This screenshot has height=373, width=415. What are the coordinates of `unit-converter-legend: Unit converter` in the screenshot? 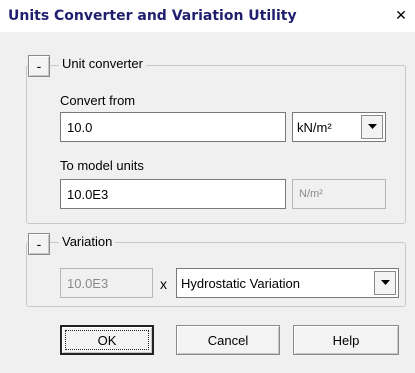 It's located at (102, 63).